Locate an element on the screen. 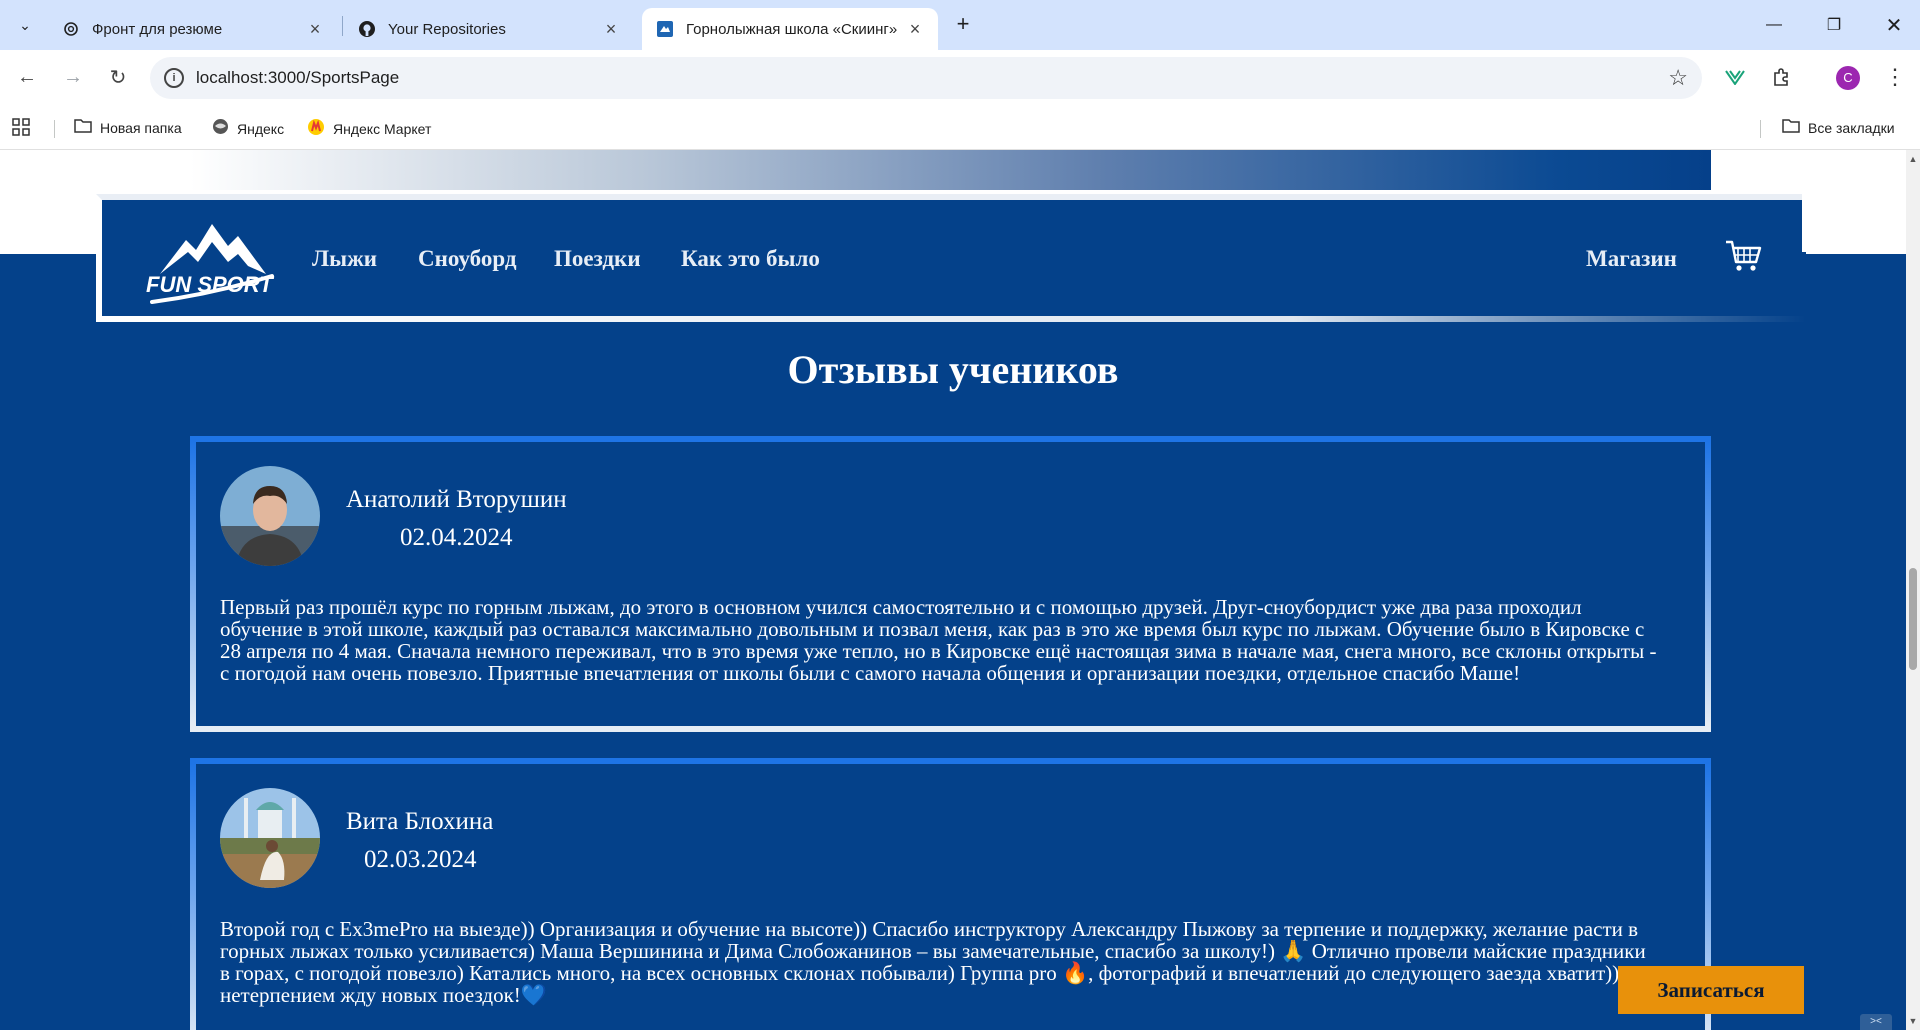 The image size is (1920, 1030). github-icon is located at coordinates (367, 29).